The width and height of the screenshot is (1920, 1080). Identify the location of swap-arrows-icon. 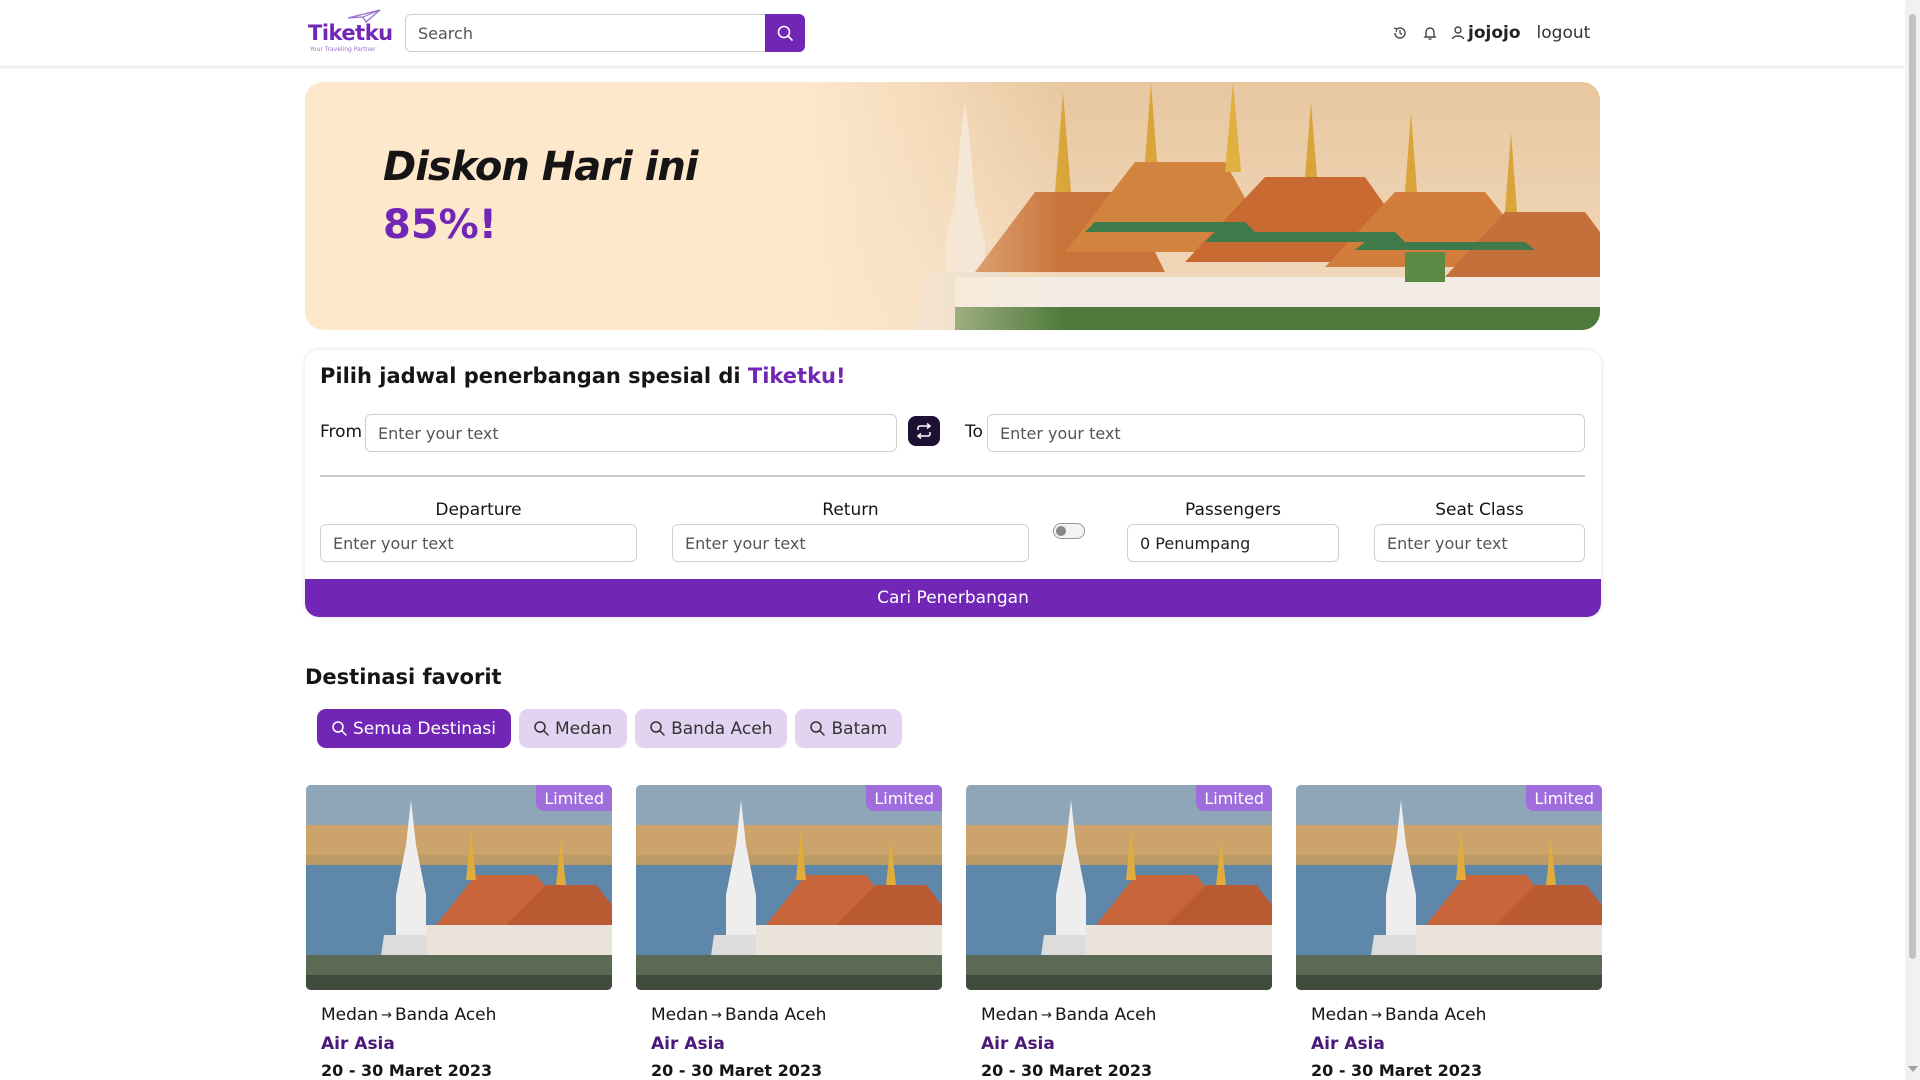
(924, 431).